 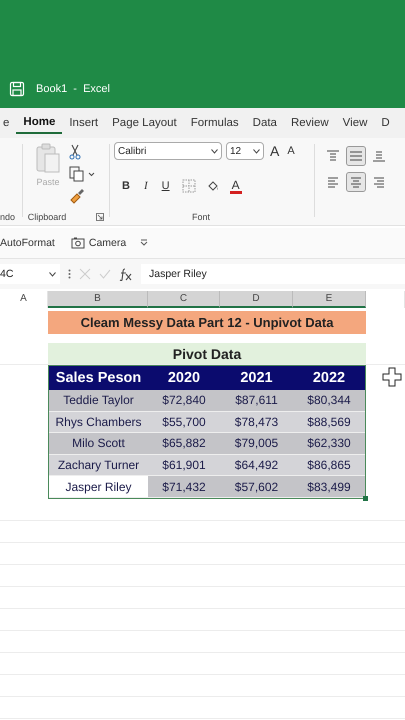 I want to click on ribbon-tab: D, so click(x=385, y=123).